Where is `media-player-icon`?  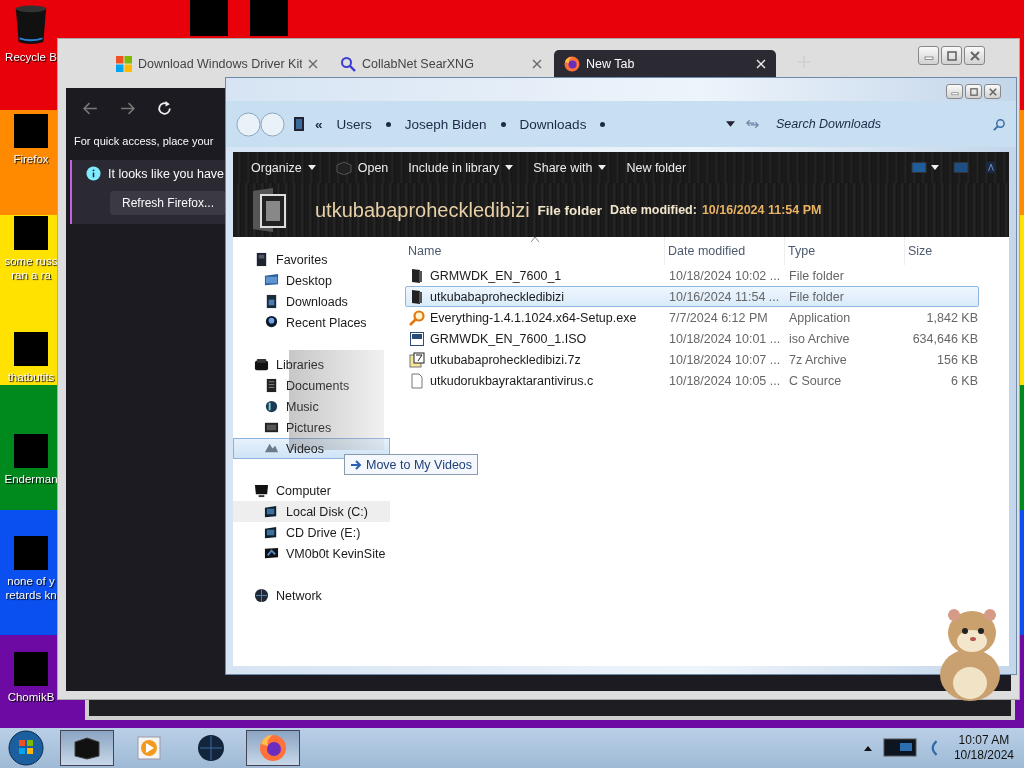 media-player-icon is located at coordinates (149, 748).